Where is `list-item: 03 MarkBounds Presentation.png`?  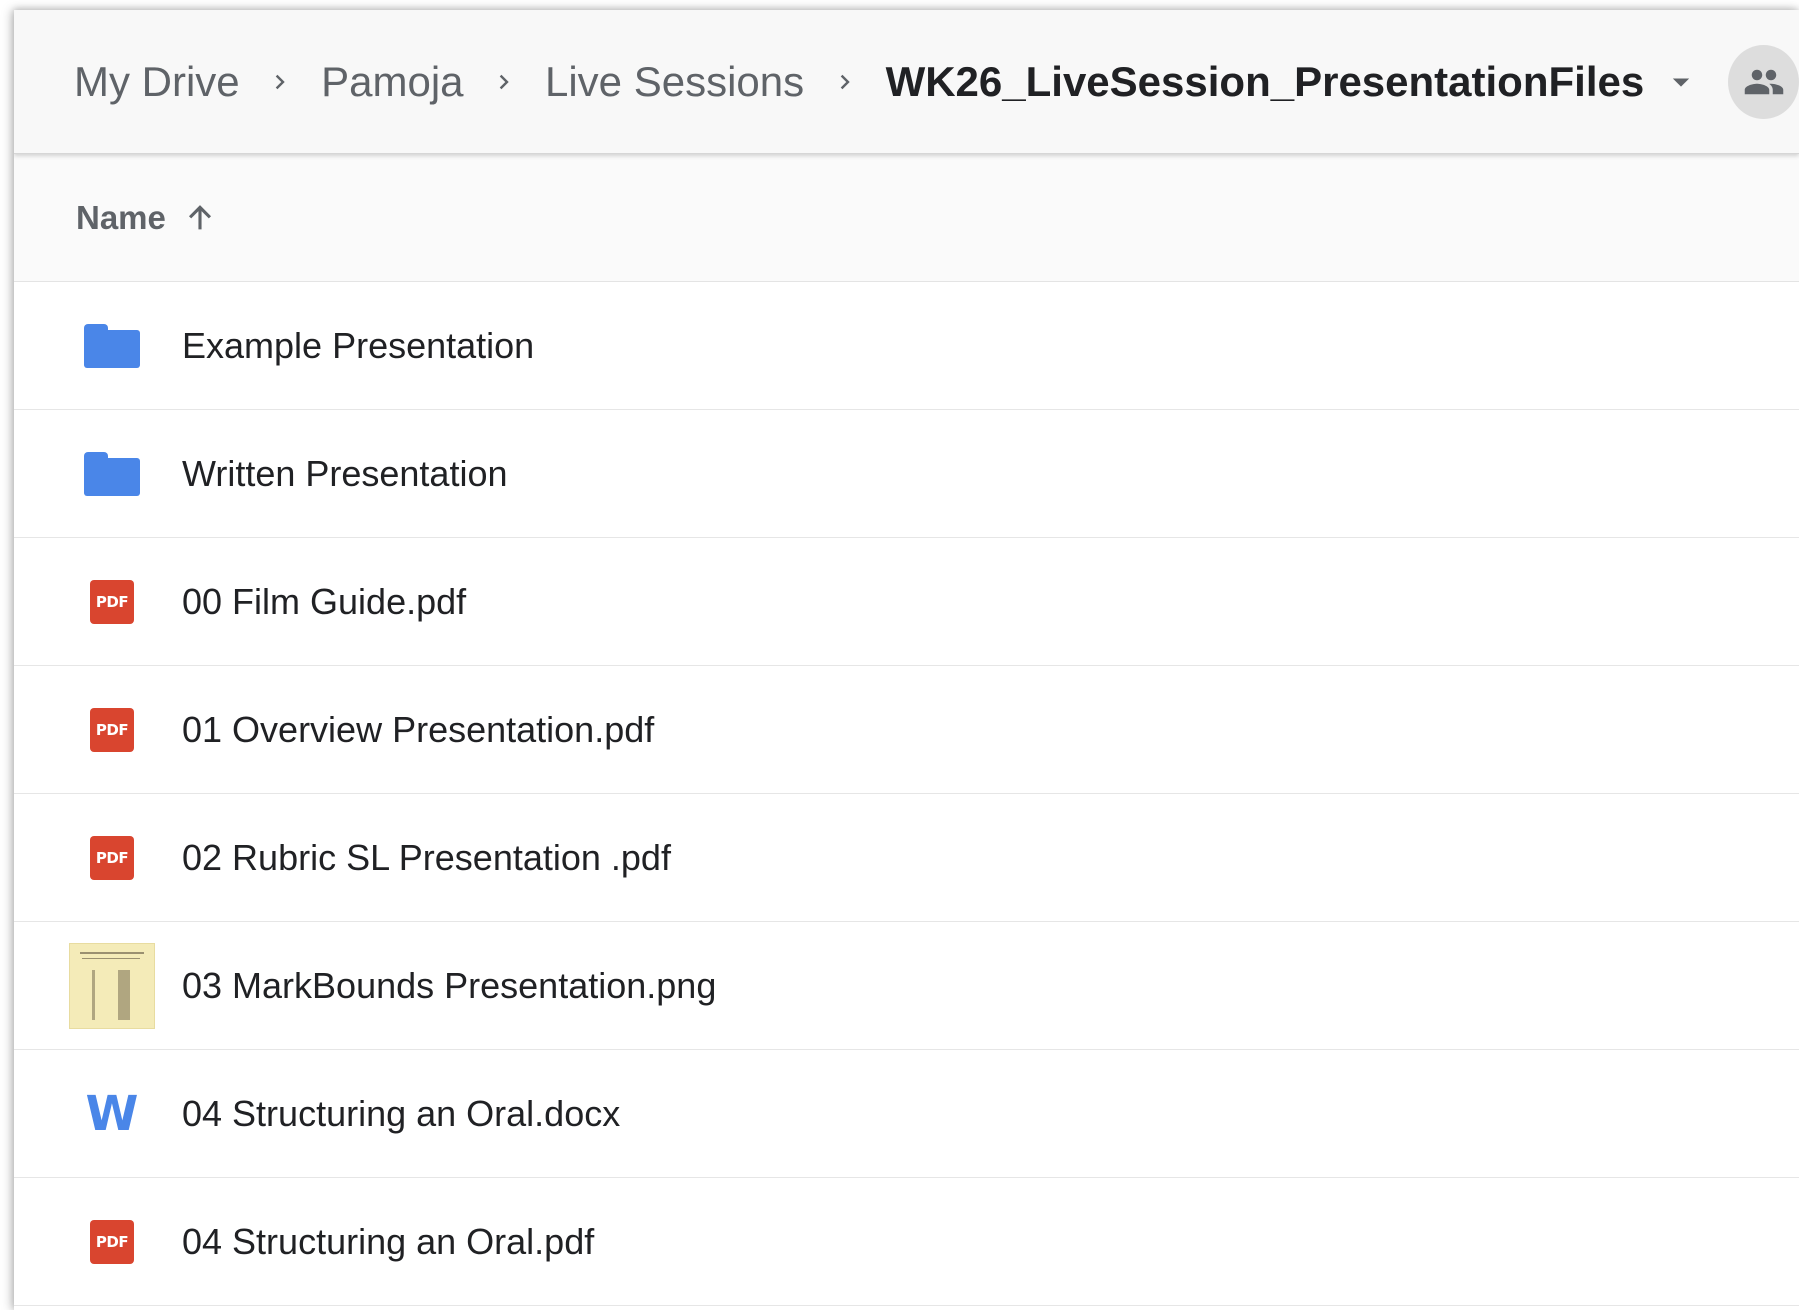
list-item: 03 MarkBounds Presentation.png is located at coordinates (906, 986).